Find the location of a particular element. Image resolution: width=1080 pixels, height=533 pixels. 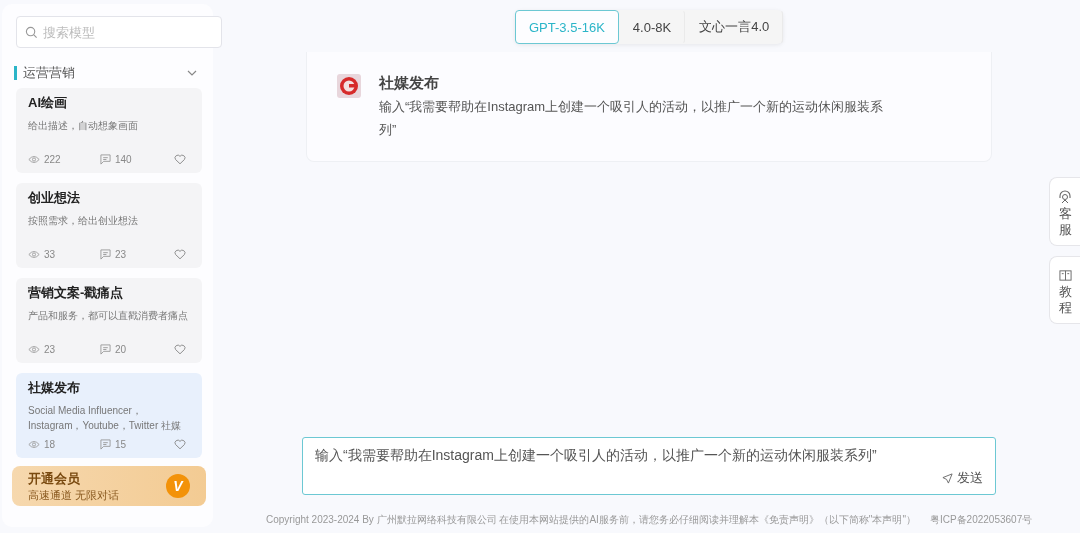

model-tab: 4.0-8K is located at coordinates (652, 27).